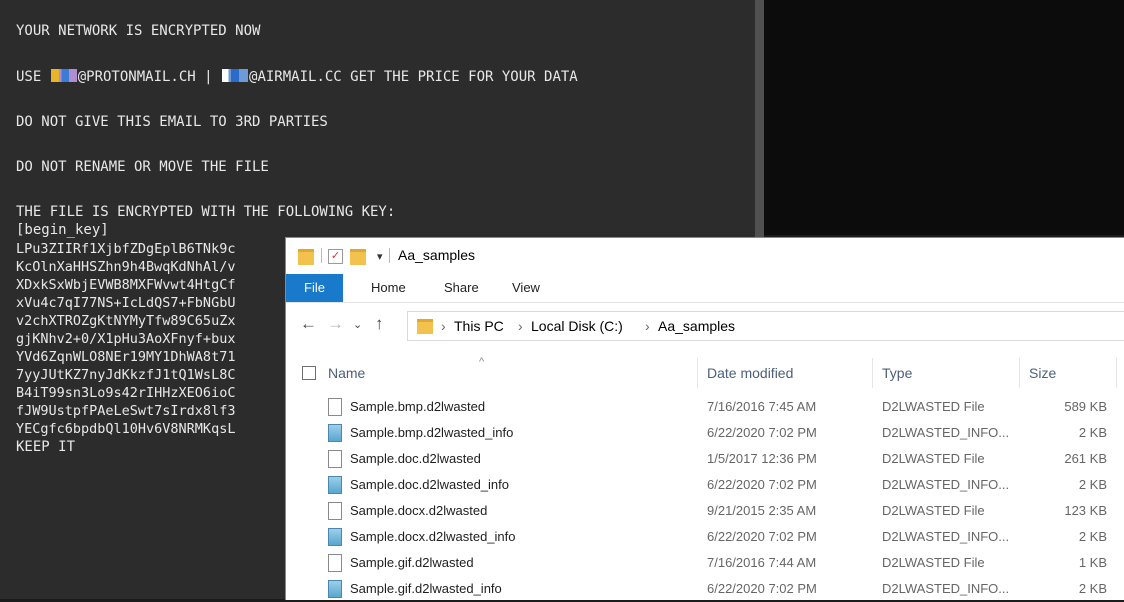  Describe the element at coordinates (335, 324) in the screenshot. I see `forward-arrow-icon: →` at that location.